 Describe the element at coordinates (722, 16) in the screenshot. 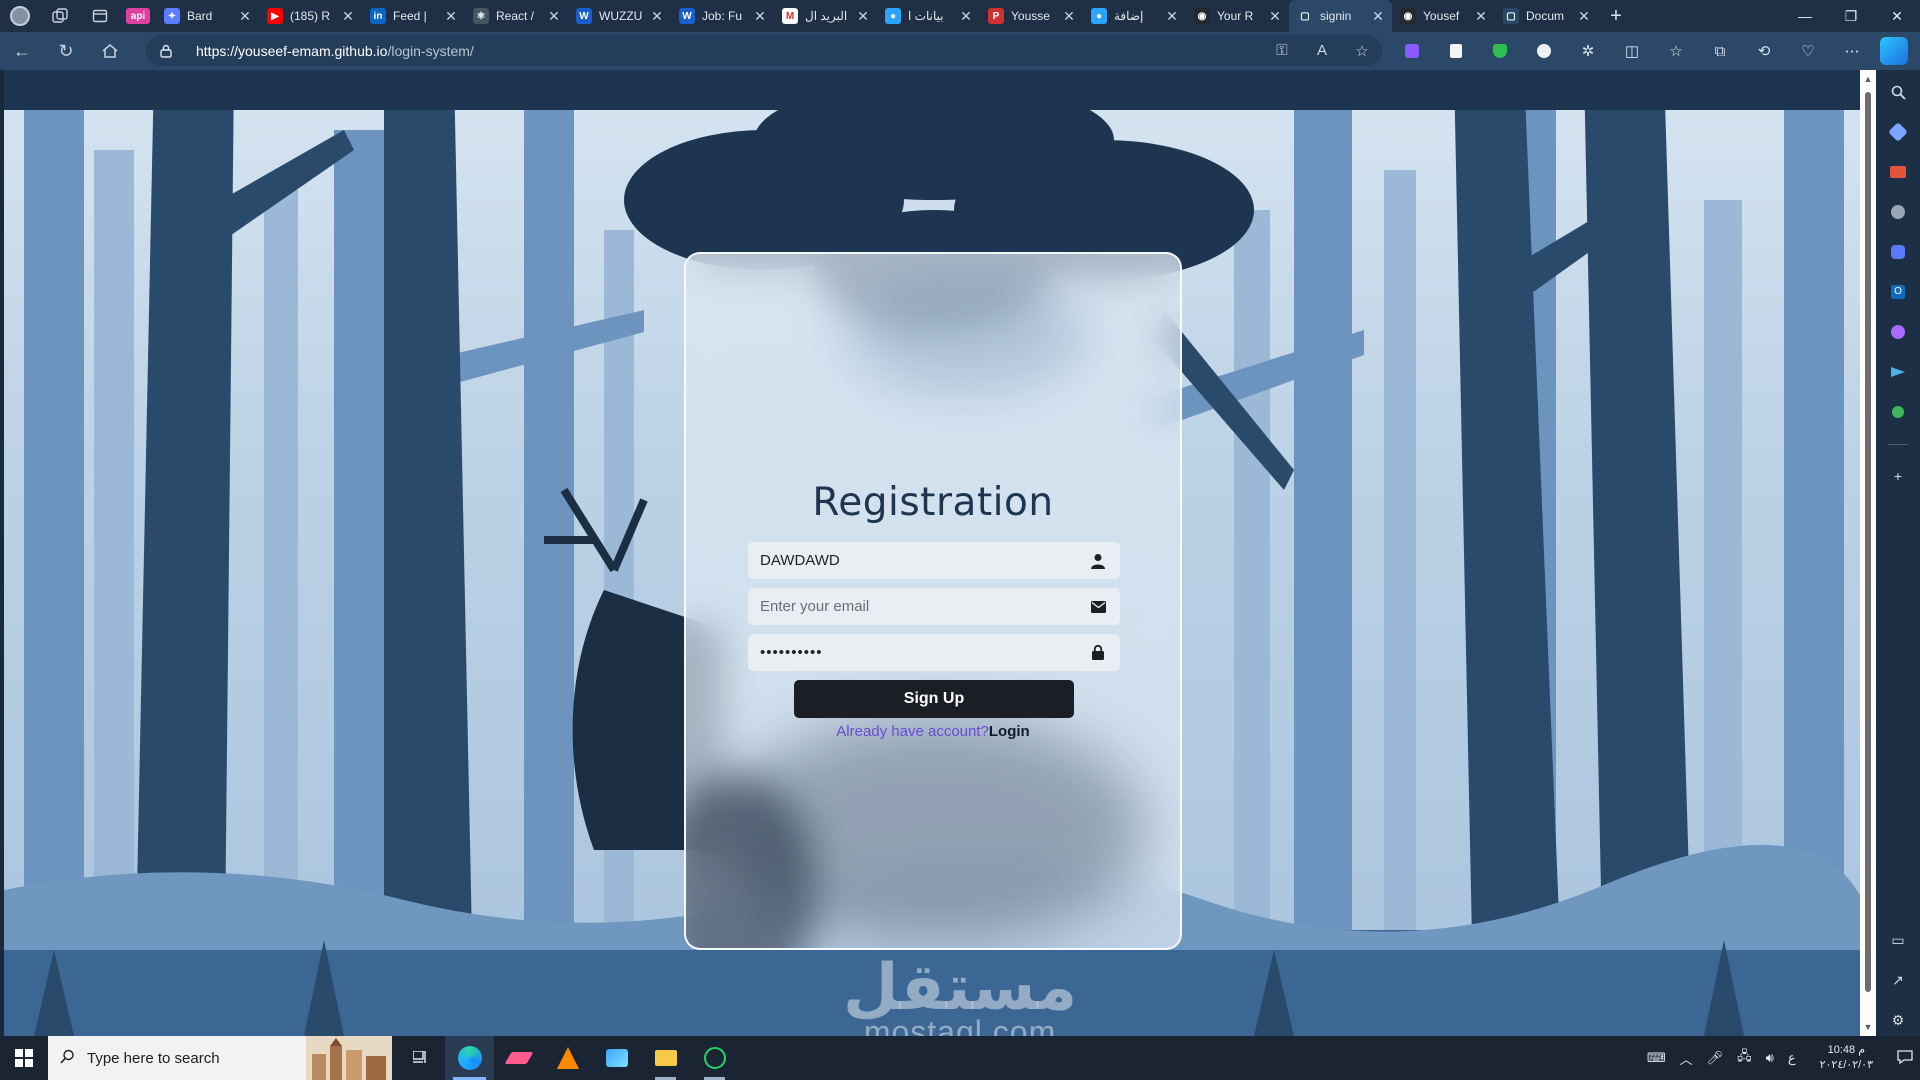

I see `browser-tab: W Job: Fu ✕` at that location.